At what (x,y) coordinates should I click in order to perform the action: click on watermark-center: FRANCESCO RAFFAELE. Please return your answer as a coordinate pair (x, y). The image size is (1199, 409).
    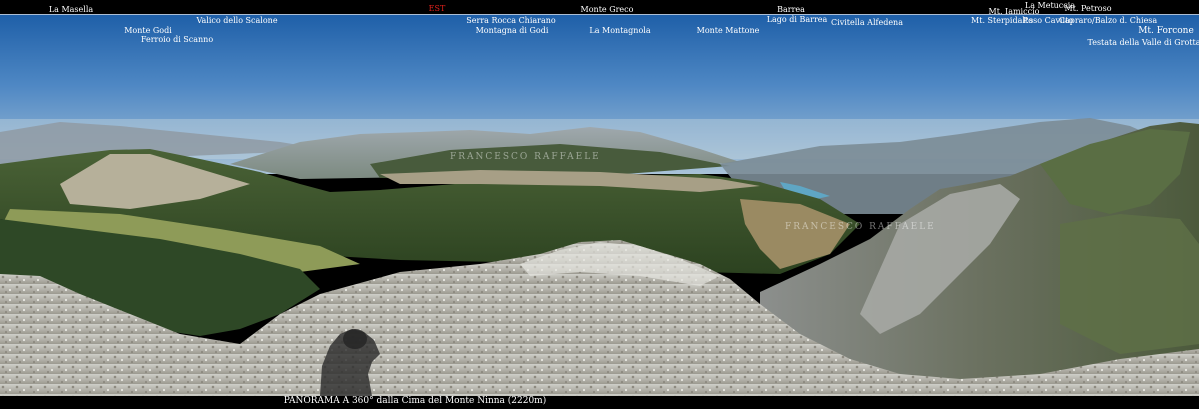
    Looking at the image, I should click on (525, 157).